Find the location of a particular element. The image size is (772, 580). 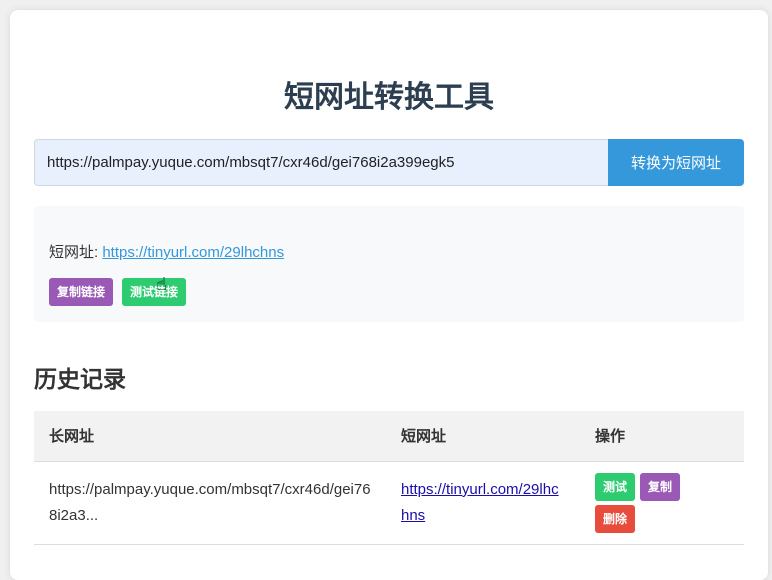

test-button: 测试 is located at coordinates (615, 486).